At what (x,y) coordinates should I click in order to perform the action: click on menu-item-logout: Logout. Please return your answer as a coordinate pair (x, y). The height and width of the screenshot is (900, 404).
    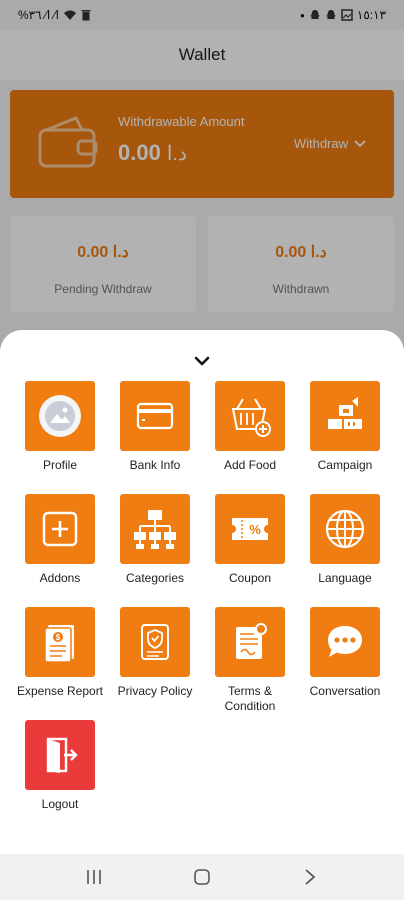
    Looking at the image, I should click on (60, 766).